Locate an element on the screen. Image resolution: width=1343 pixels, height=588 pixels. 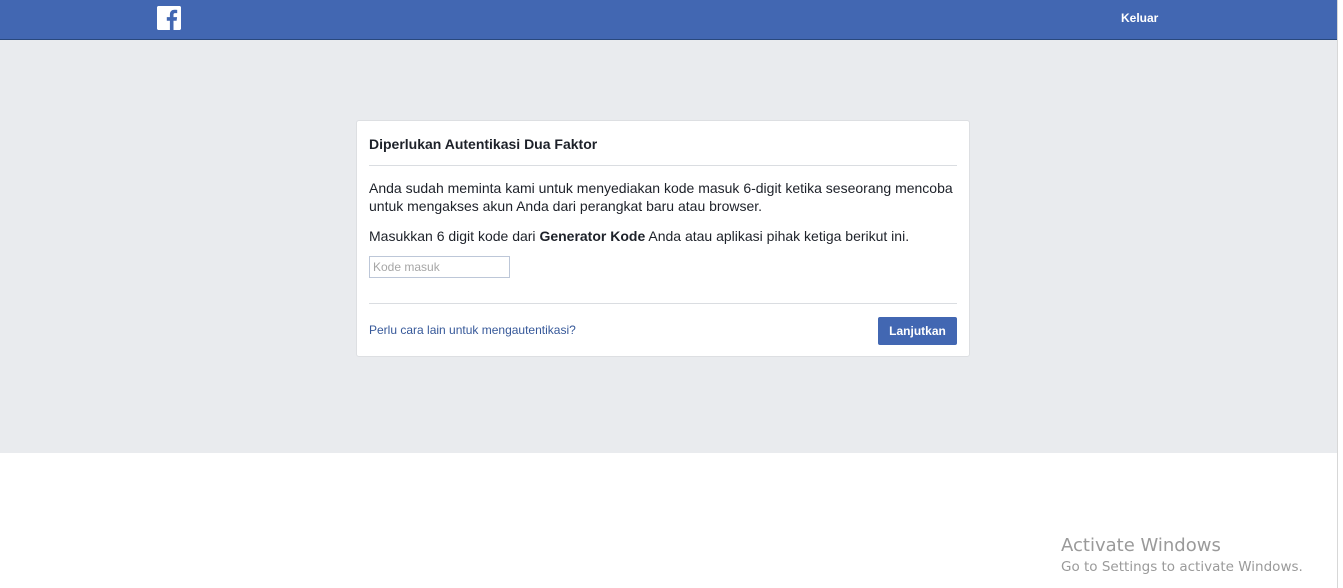
watermark-title: Activate Windows is located at coordinates (1141, 545).